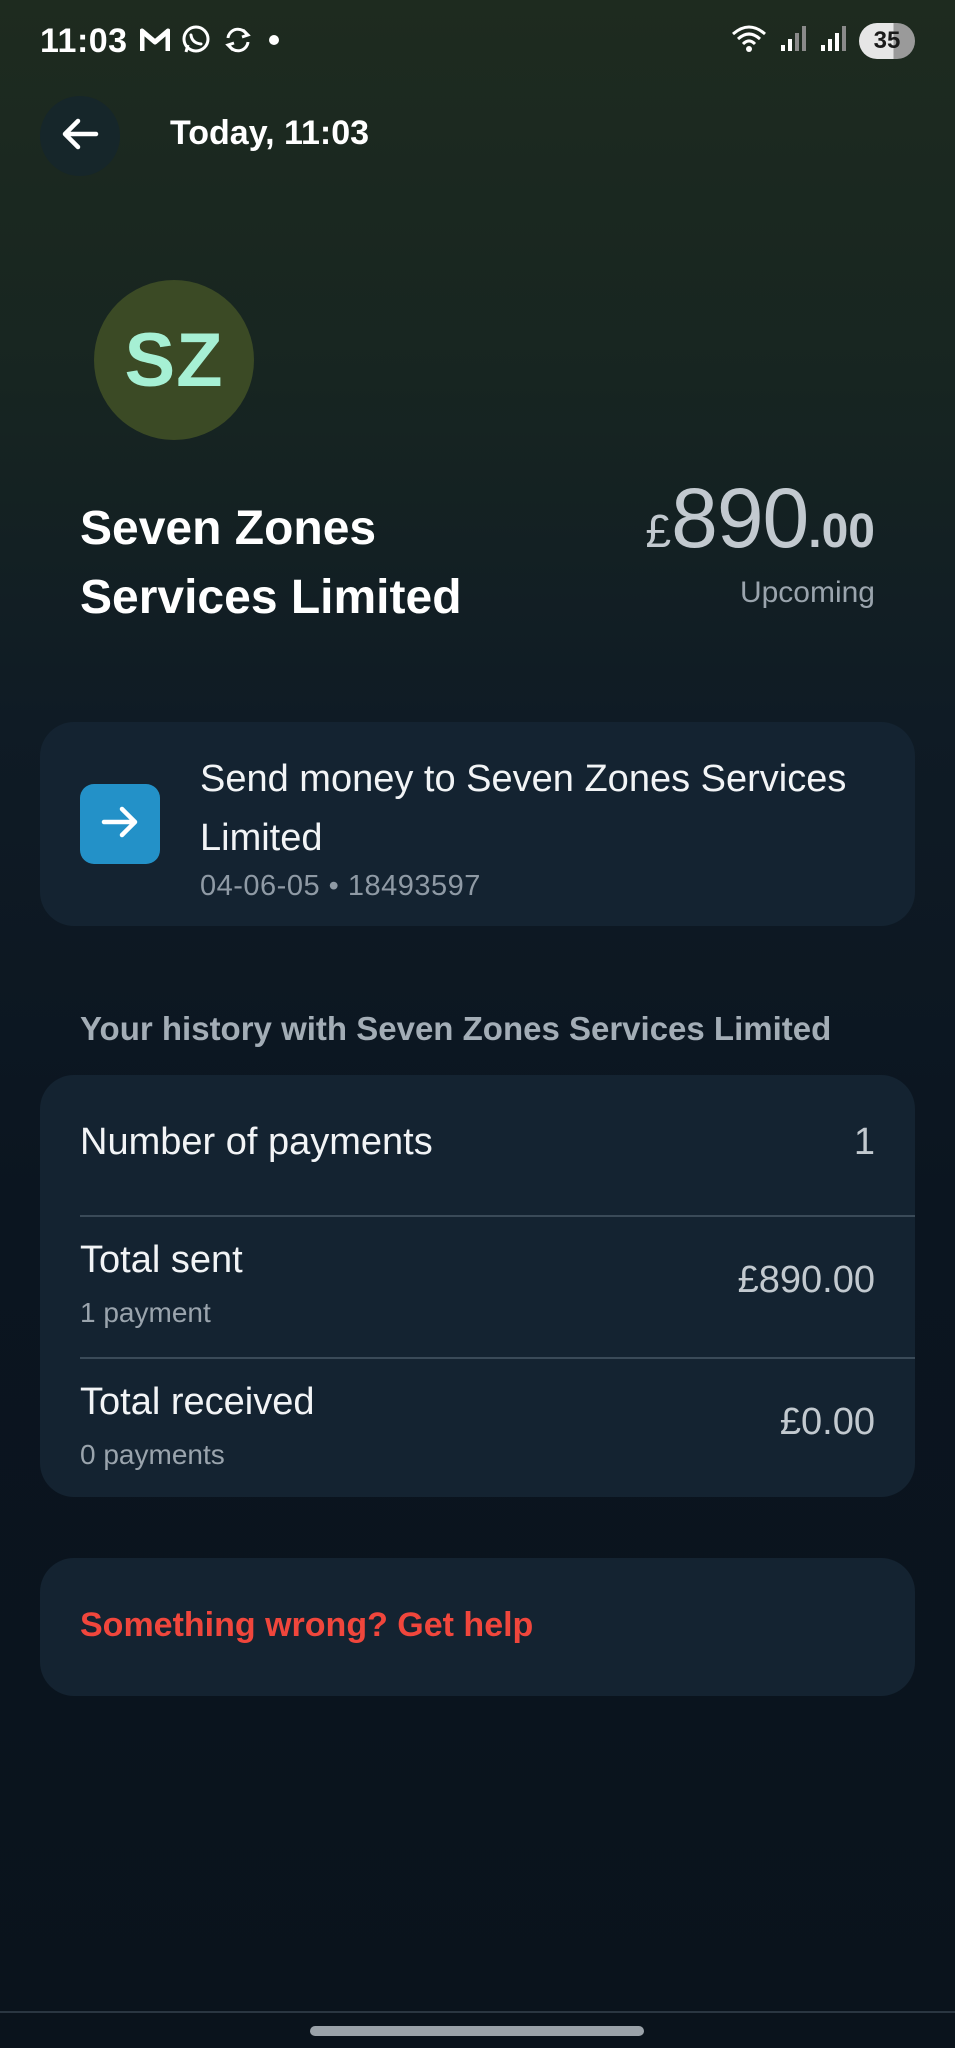 The width and height of the screenshot is (955, 2048). I want to click on arrow-left-icon, so click(80, 136).